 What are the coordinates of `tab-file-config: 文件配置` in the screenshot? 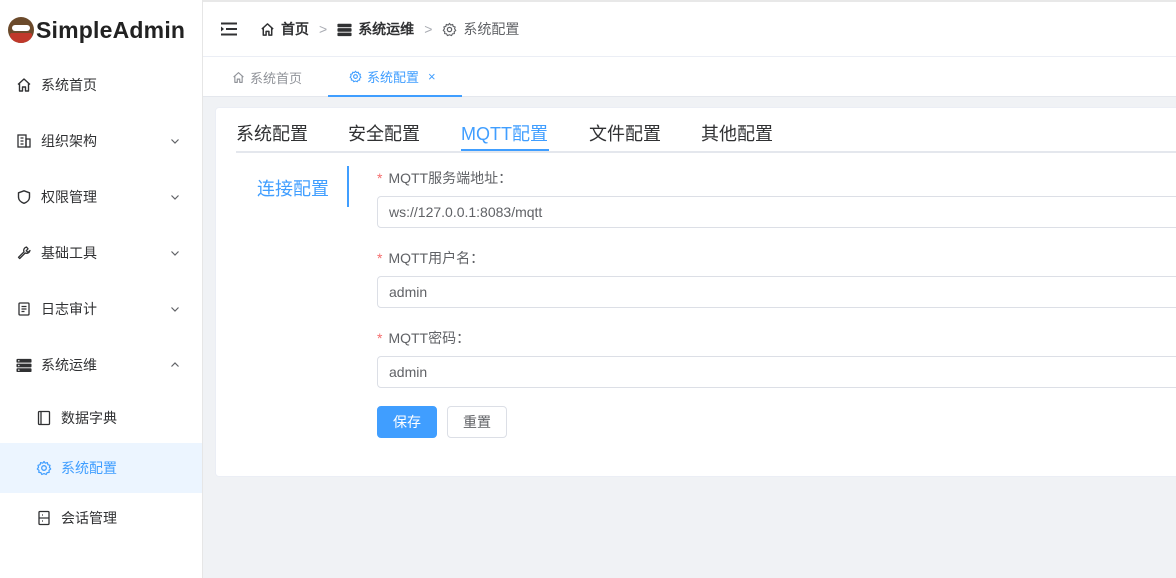 It's located at (625, 136).